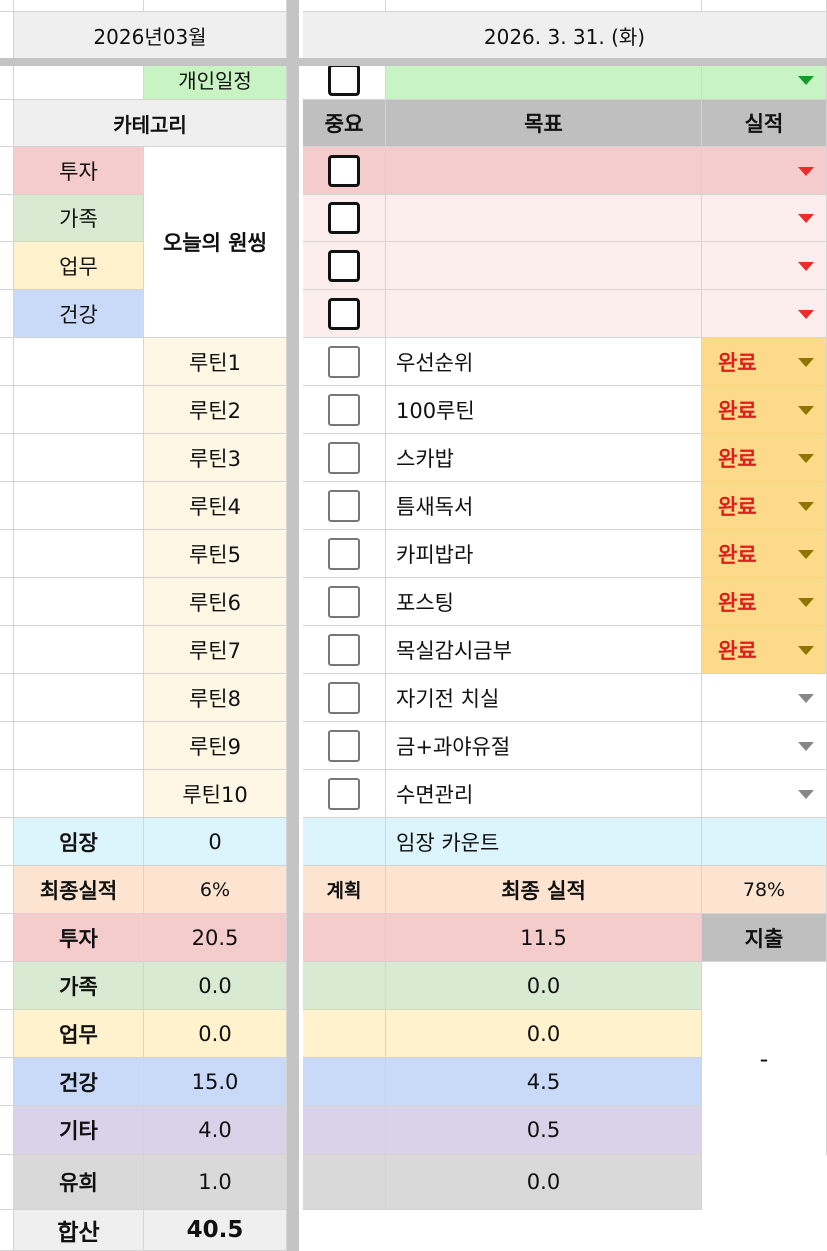  I want to click on frozen-row-divider, so click(413, 62).